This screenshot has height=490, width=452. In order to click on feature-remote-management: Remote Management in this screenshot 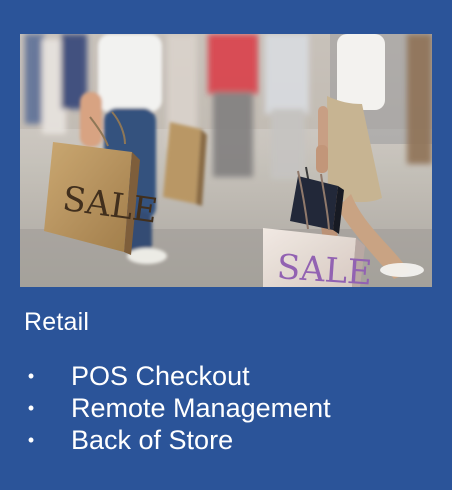, I will do `click(201, 408)`.